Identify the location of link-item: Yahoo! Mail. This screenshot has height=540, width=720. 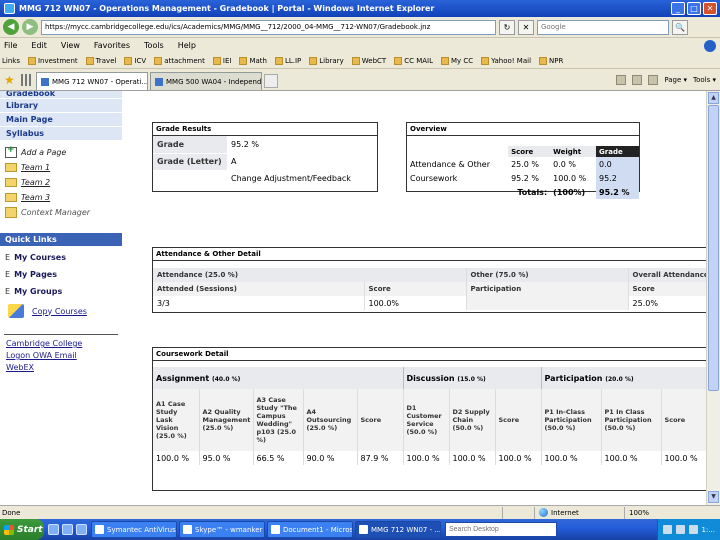
(506, 60).